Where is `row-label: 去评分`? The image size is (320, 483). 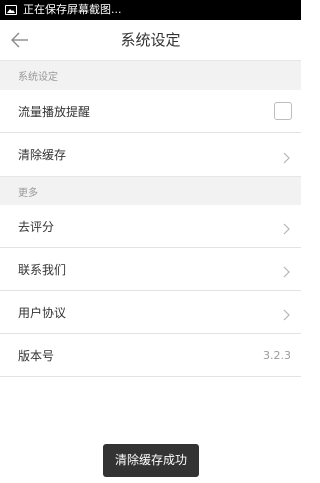 row-label: 去评分 is located at coordinates (36, 226).